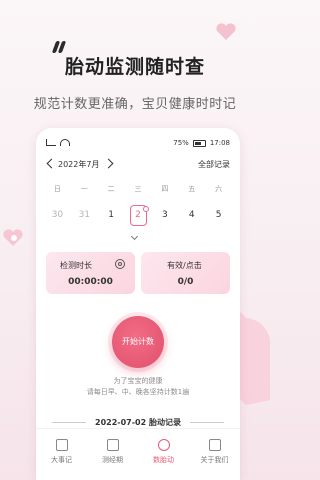  Describe the element at coordinates (138, 381) in the screenshot. I see `tip-line-1: 为了宝宝的健康` at that location.